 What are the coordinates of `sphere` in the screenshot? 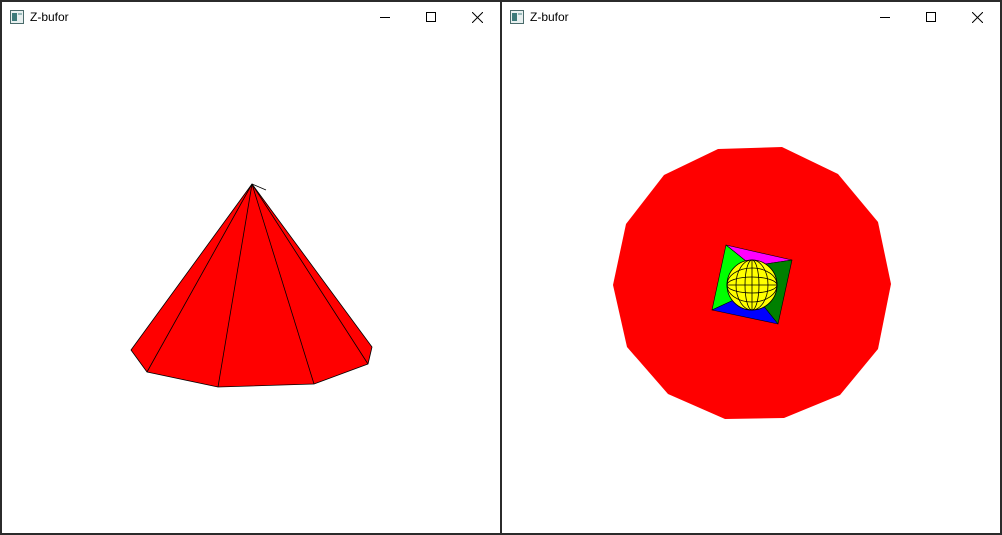 It's located at (752, 285).